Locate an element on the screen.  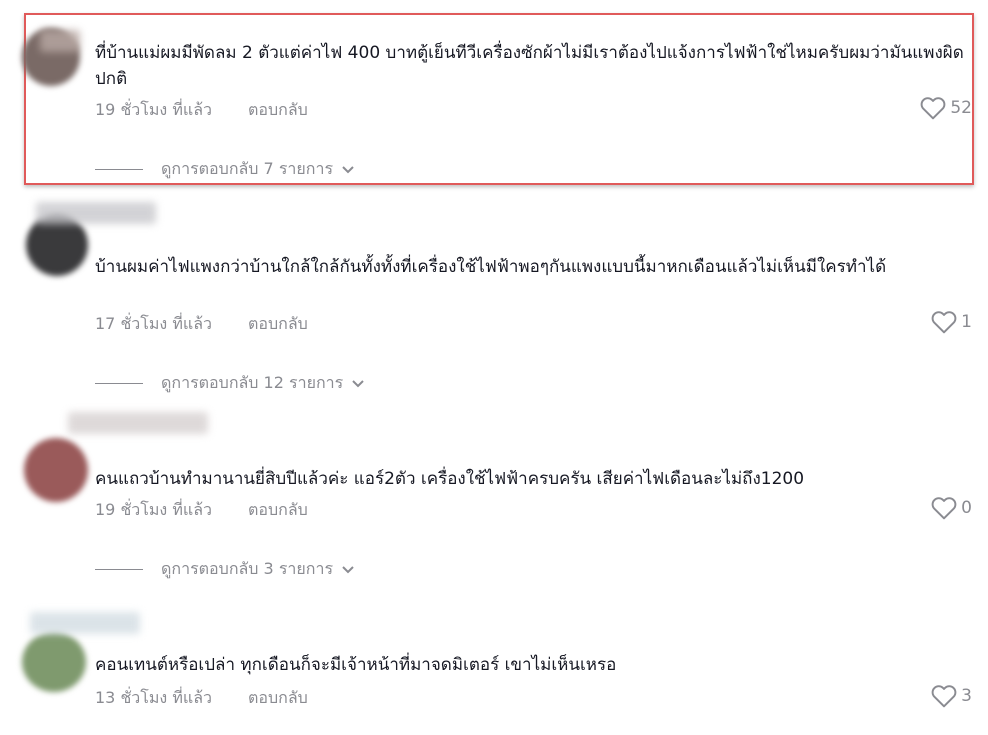
view-replies-button: ดูการตอบกลับ 12 รายการ is located at coordinates (230, 383).